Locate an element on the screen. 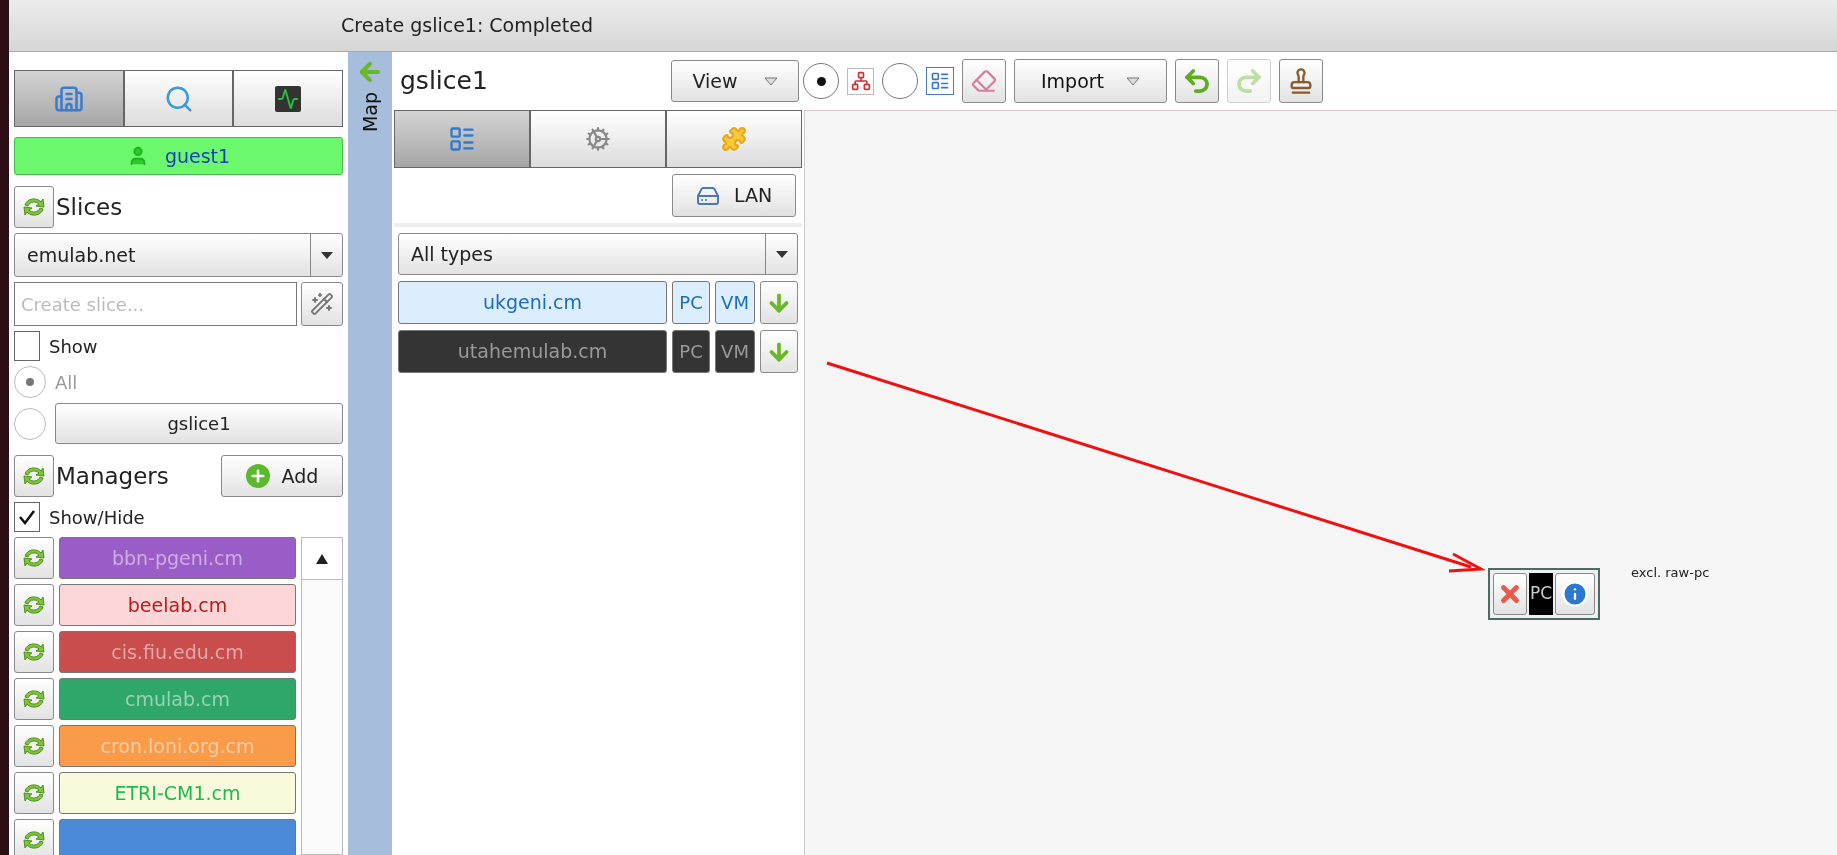 The image size is (1837, 855). lan-button: LAN is located at coordinates (734, 195).